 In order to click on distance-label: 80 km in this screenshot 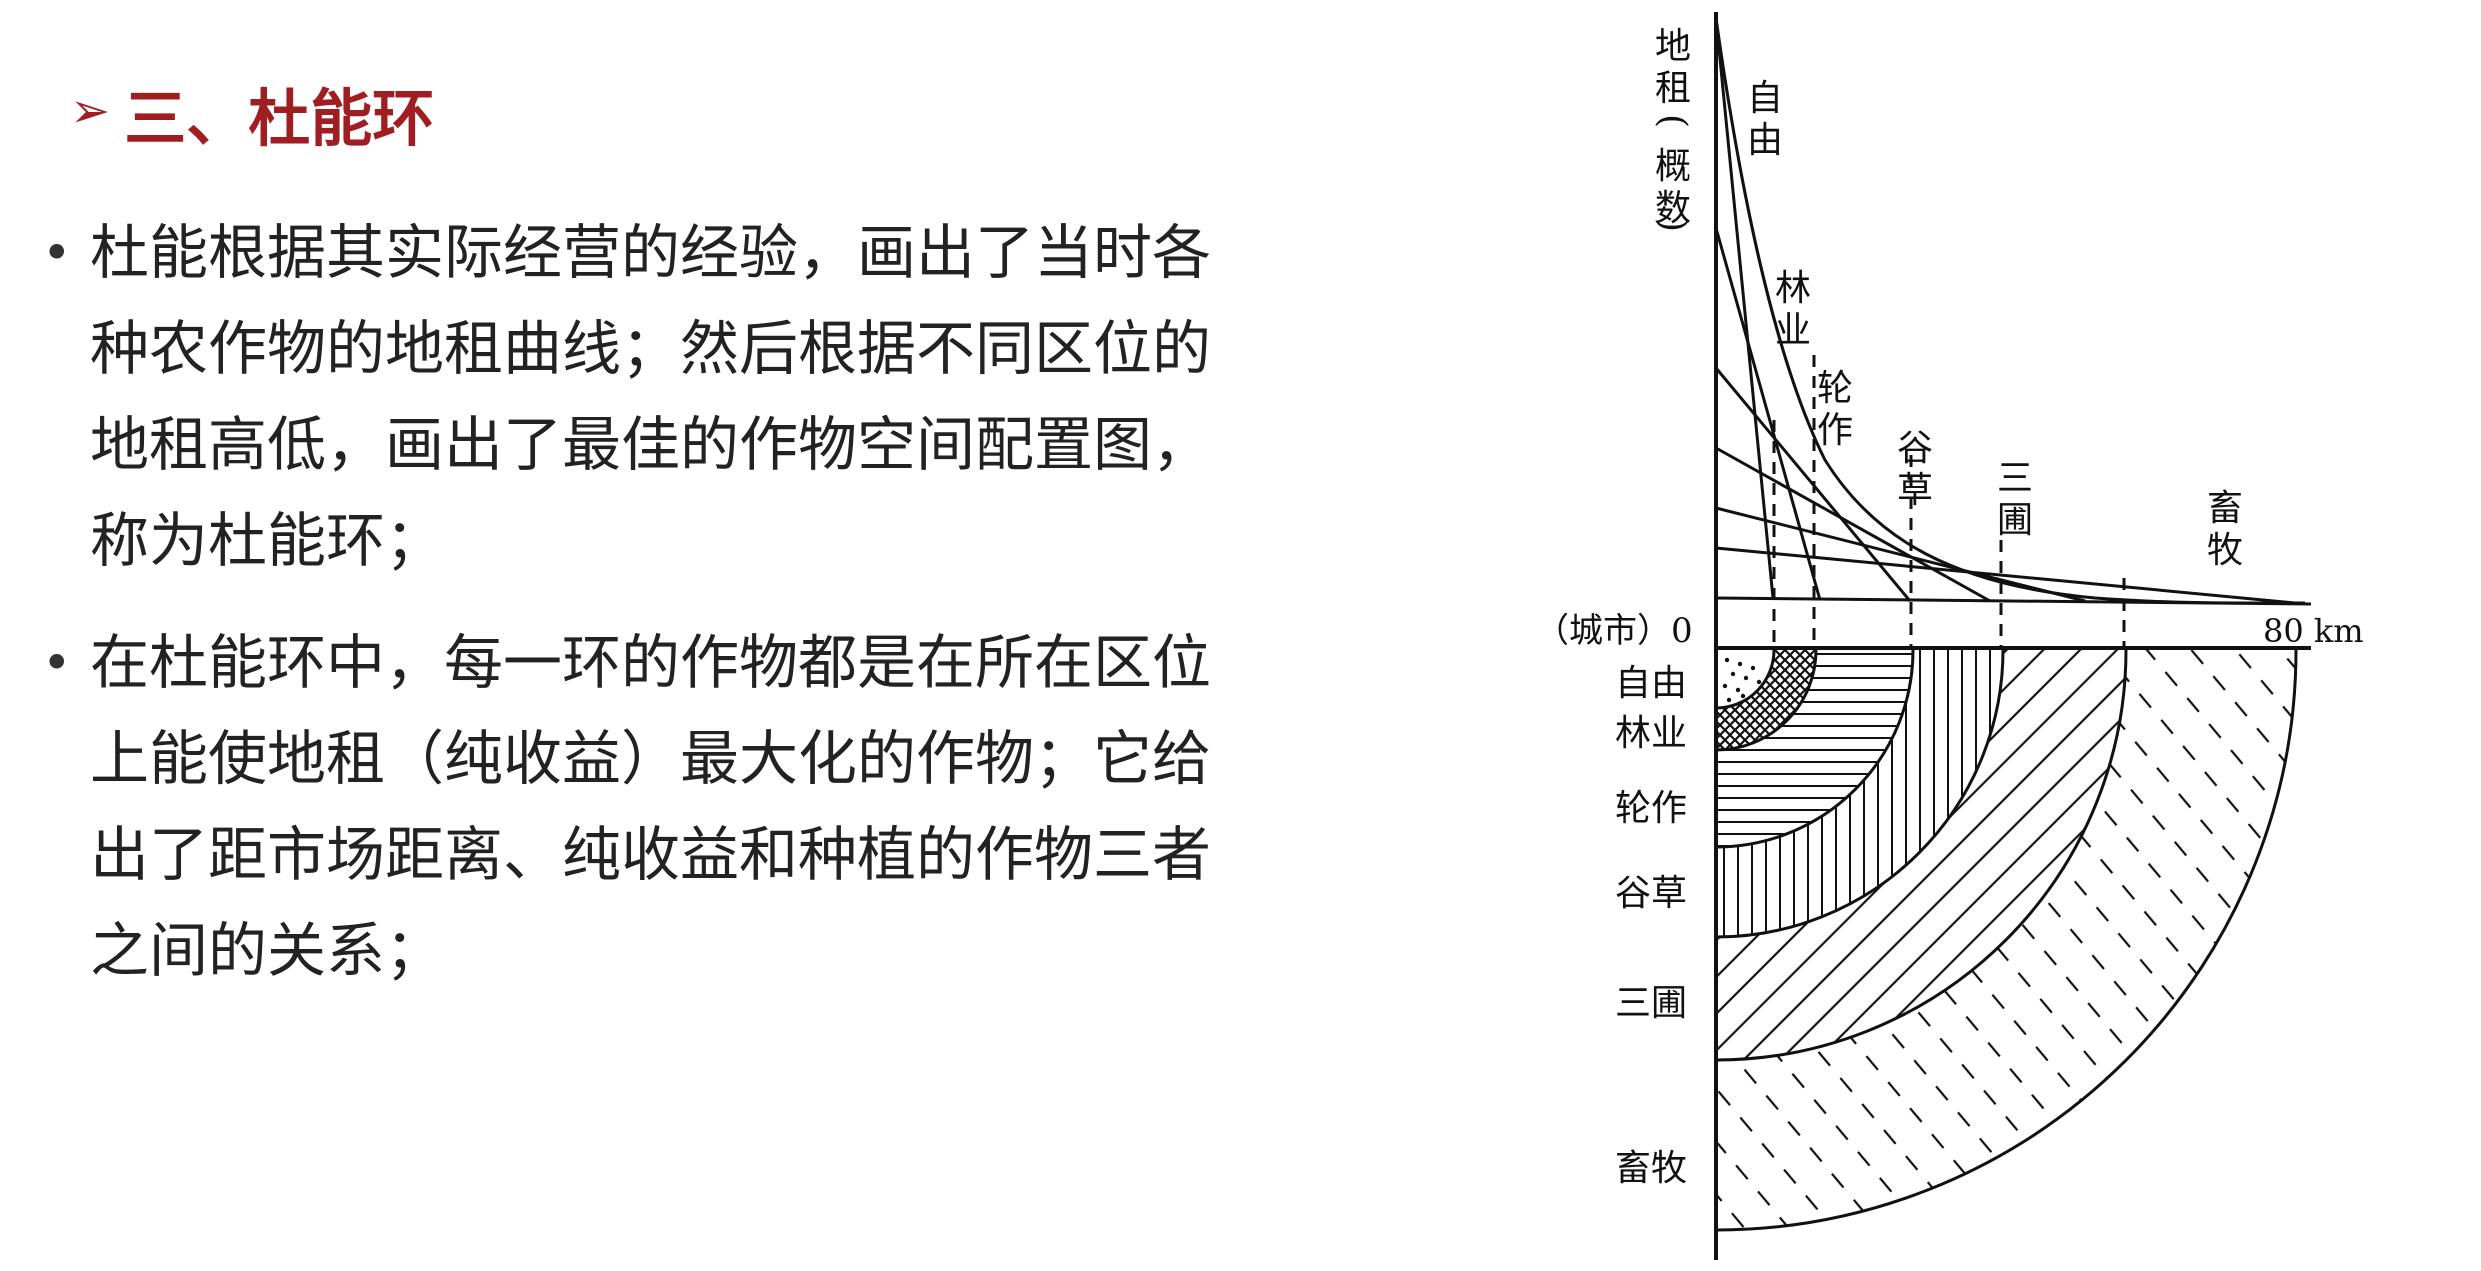, I will do `click(2313, 631)`.